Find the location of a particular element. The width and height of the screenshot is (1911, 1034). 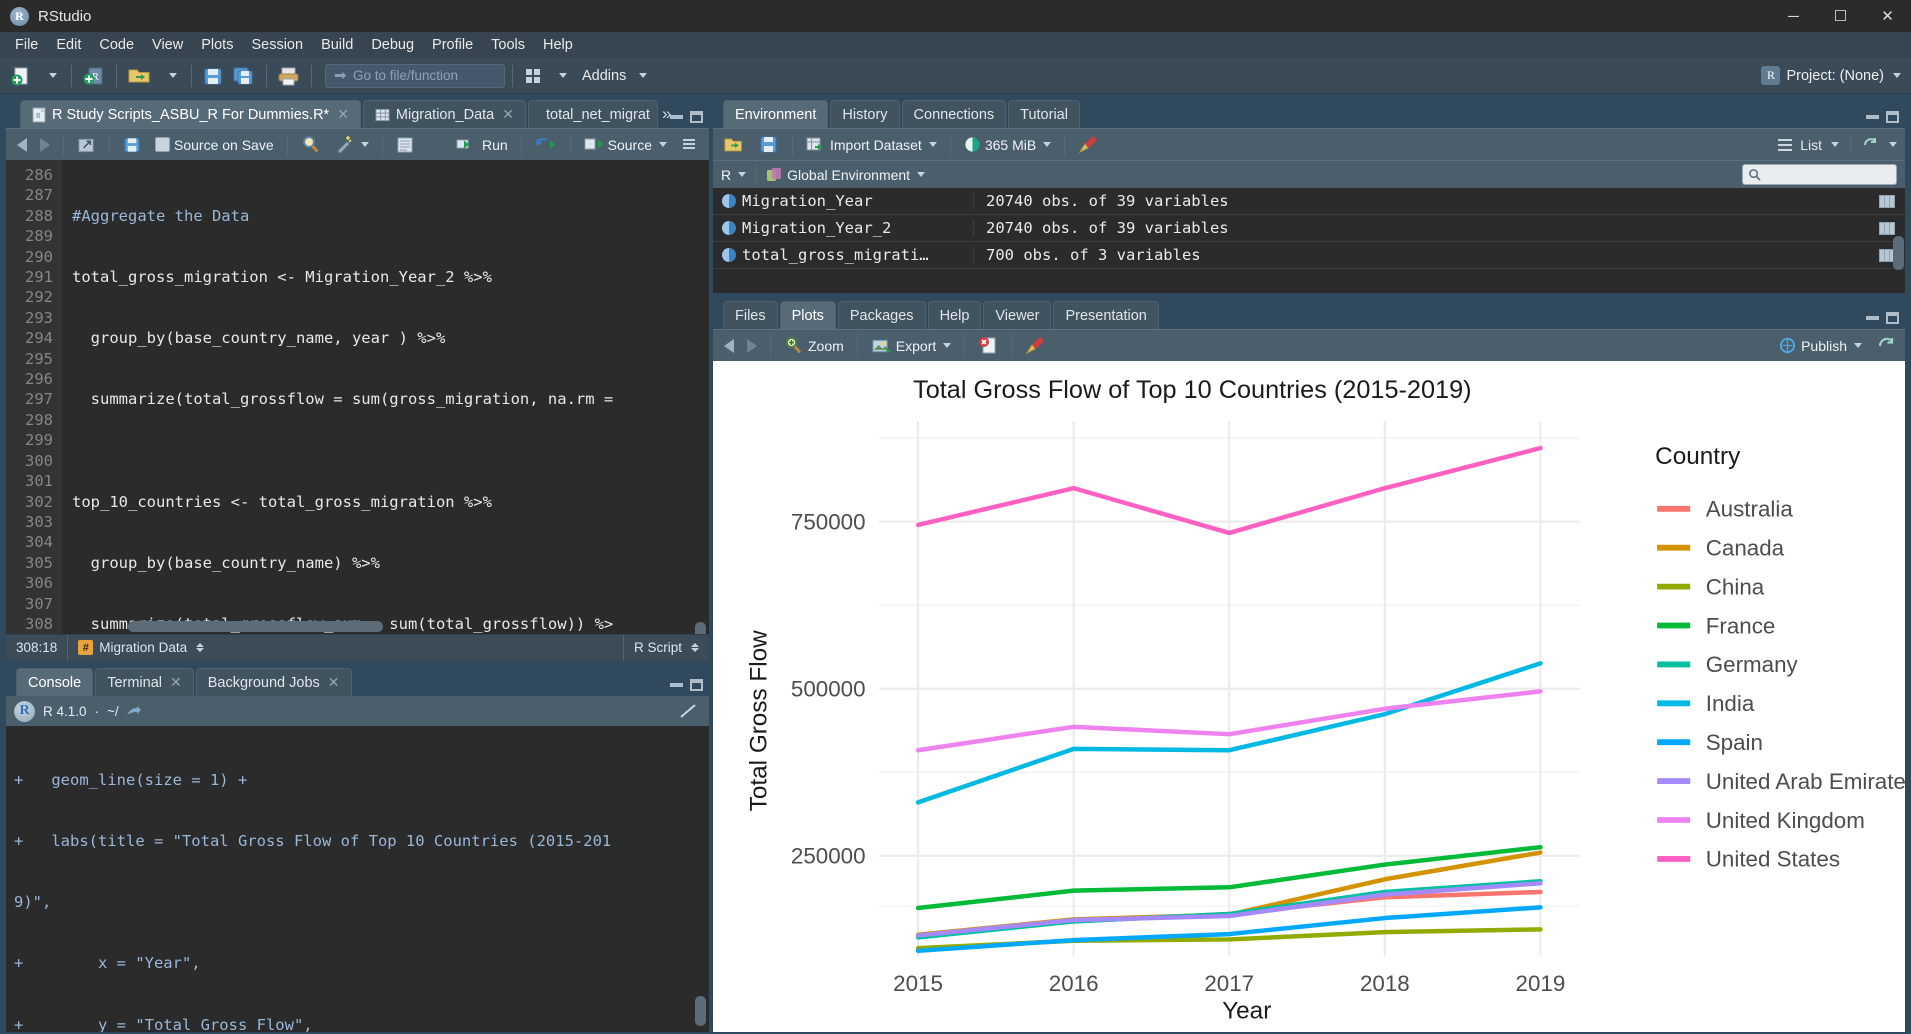

editor-tab-total-net-migrat: total_net_migrat is located at coordinates (592, 114).